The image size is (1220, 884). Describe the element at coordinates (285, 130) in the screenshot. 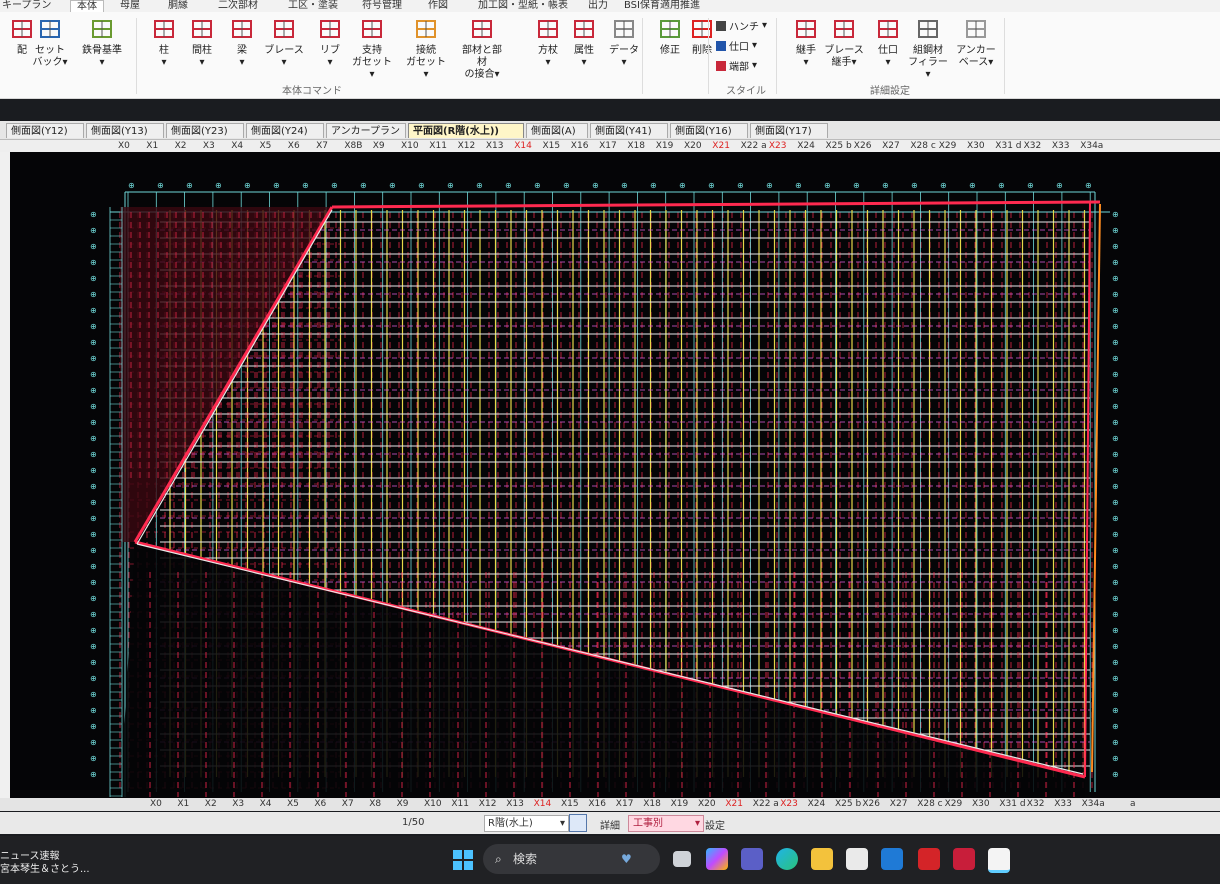

I see `view-tab-3: 側面図(Y24)` at that location.